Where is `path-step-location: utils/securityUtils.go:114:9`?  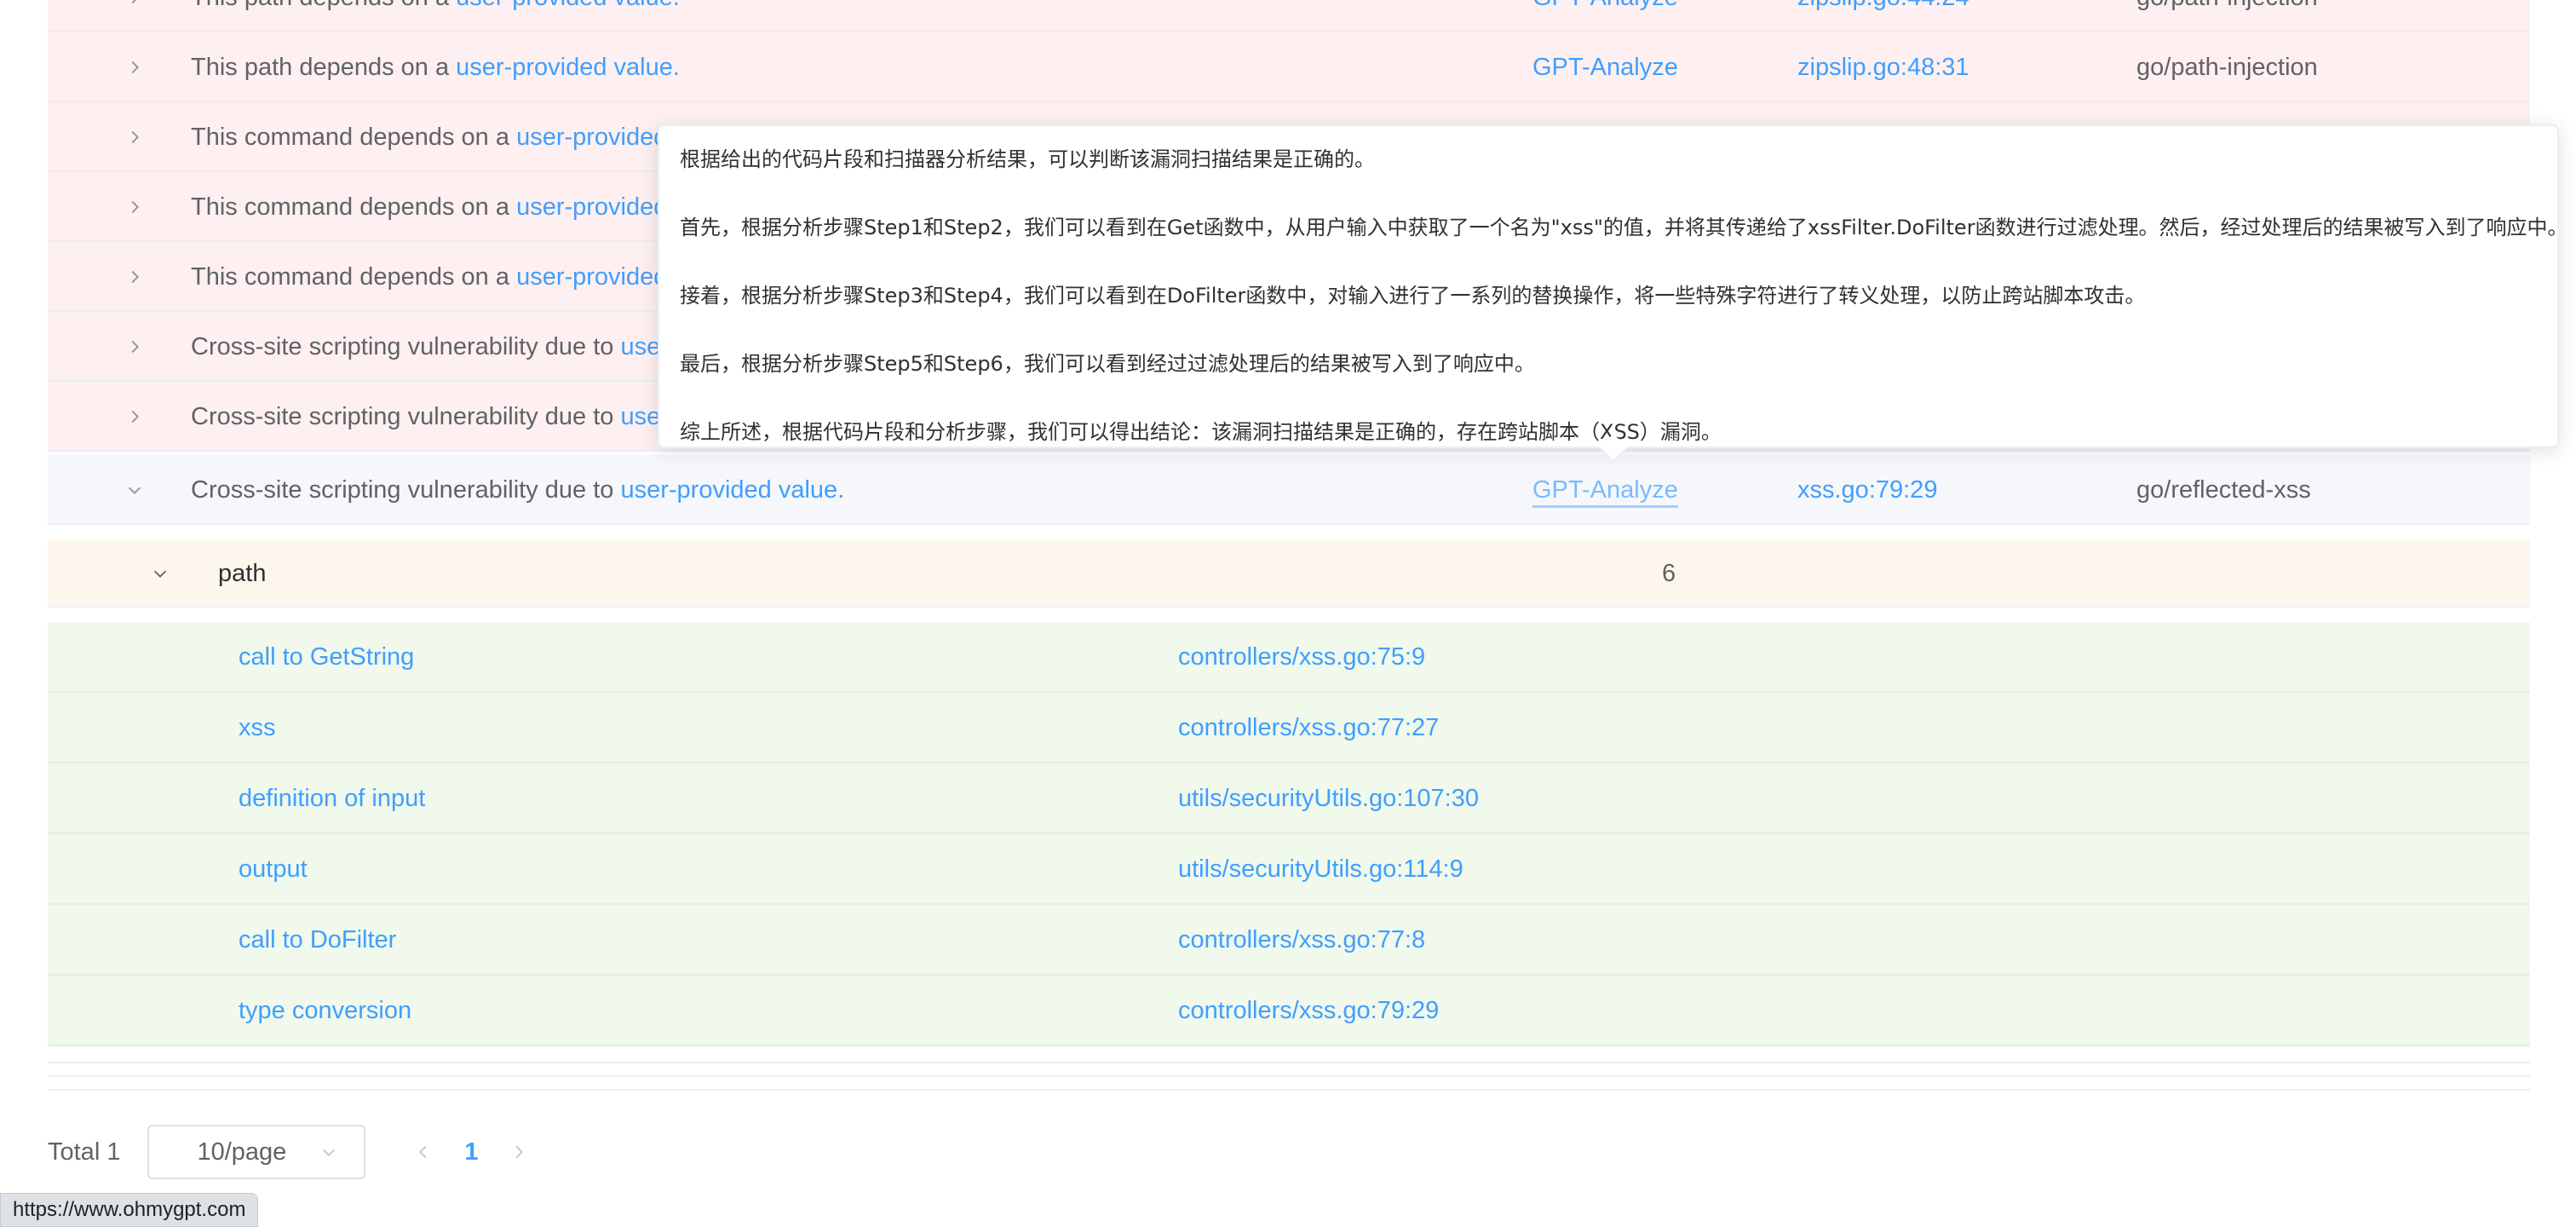
path-step-location: utils/securityUtils.go:114:9 is located at coordinates (1321, 869).